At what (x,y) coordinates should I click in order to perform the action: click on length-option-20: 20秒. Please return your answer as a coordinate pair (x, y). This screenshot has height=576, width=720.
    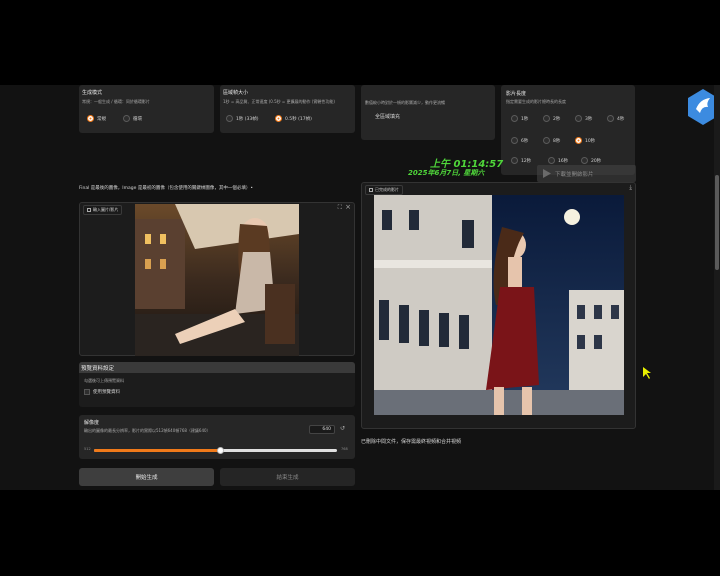
    Looking at the image, I should click on (591, 160).